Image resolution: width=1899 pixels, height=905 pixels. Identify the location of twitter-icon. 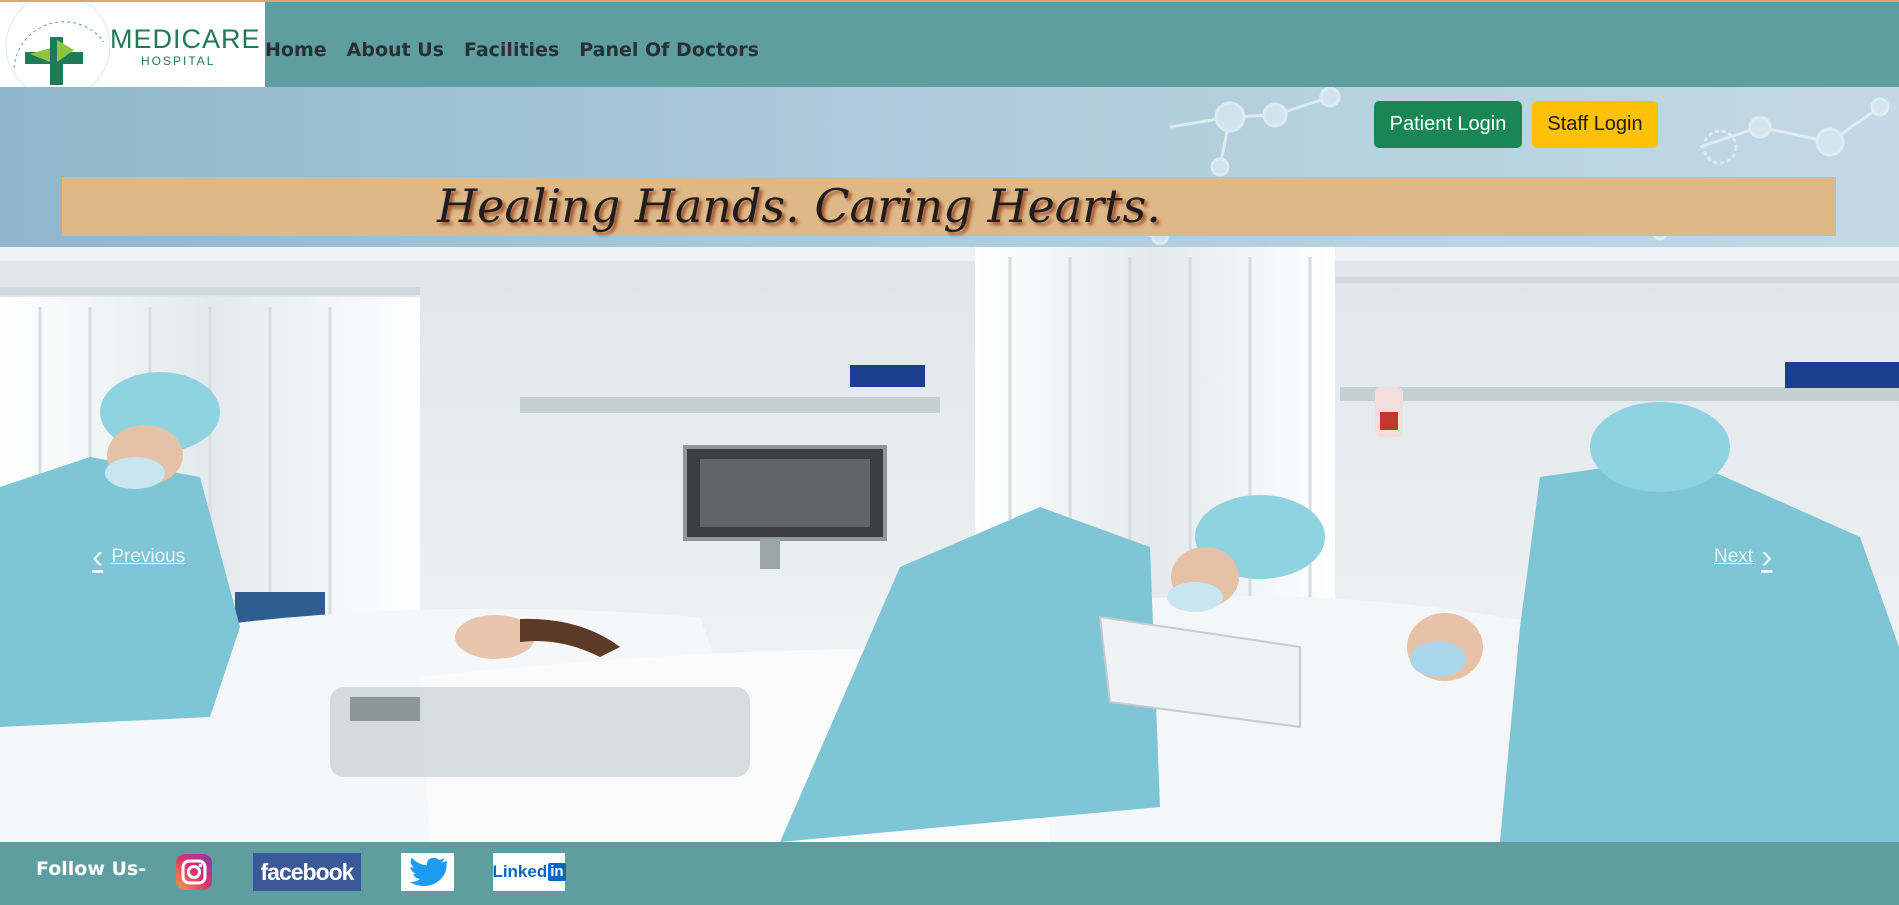
(427, 872).